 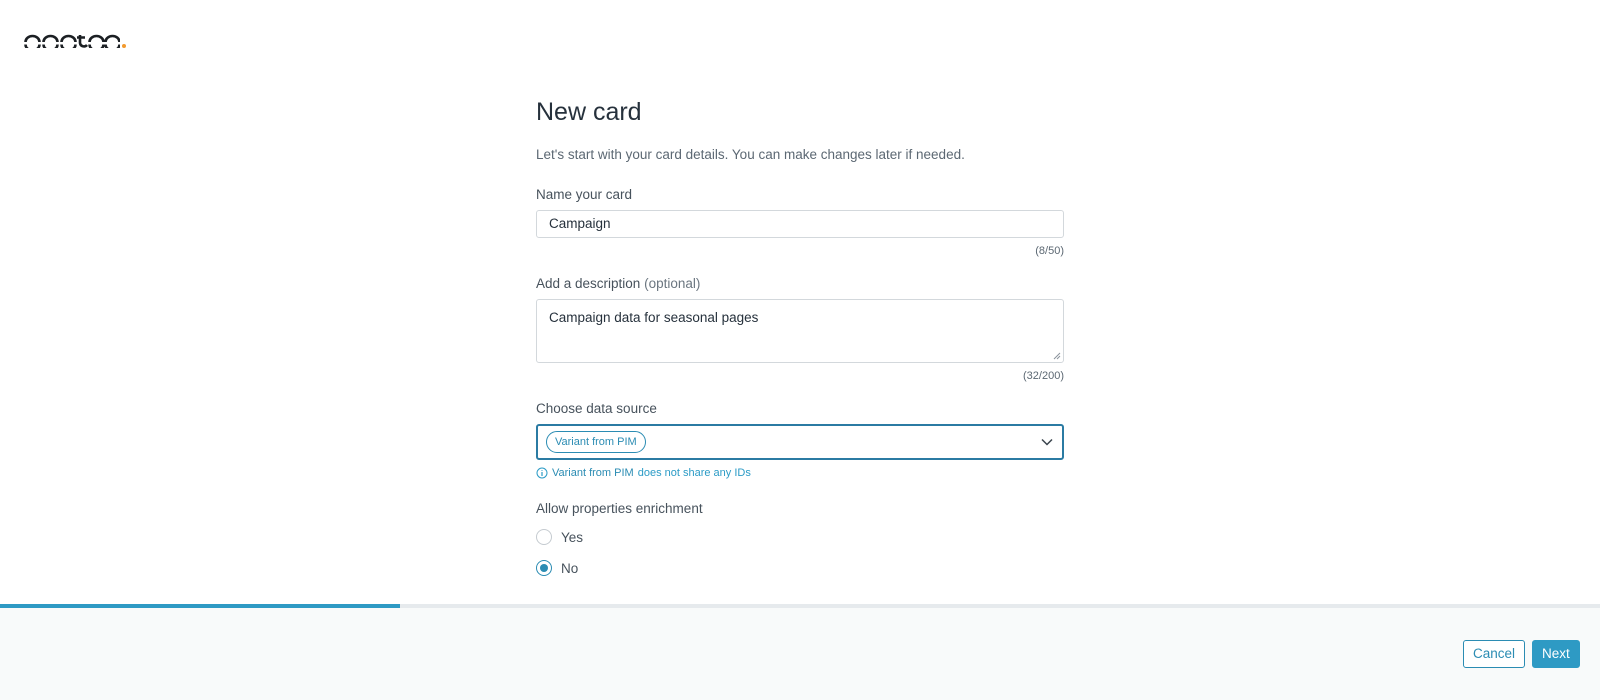 What do you see at coordinates (544, 537) in the screenshot?
I see `radio-yes` at bounding box center [544, 537].